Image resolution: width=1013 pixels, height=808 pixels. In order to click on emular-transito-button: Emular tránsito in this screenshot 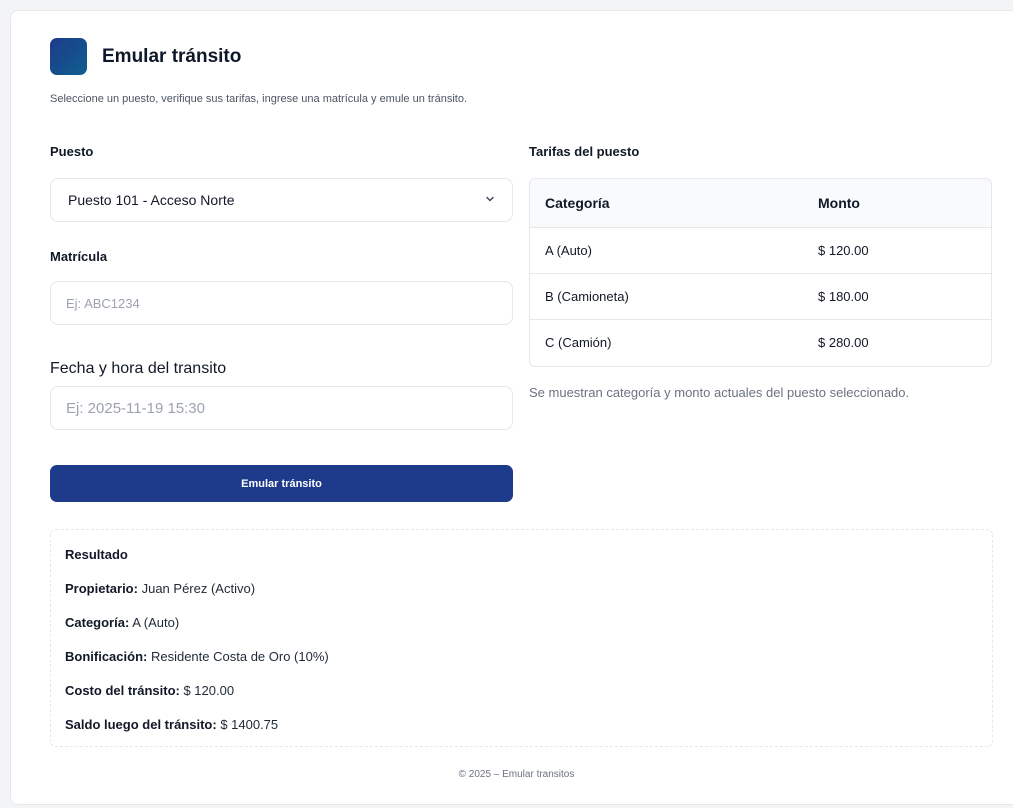, I will do `click(281, 483)`.